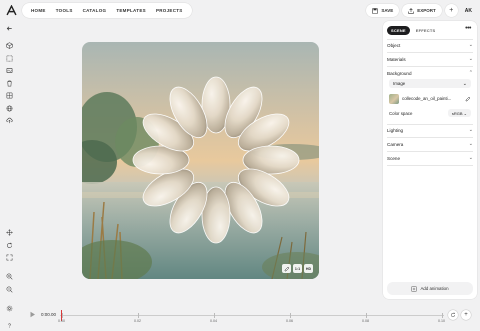  I want to click on rotate-icon, so click(9, 245).